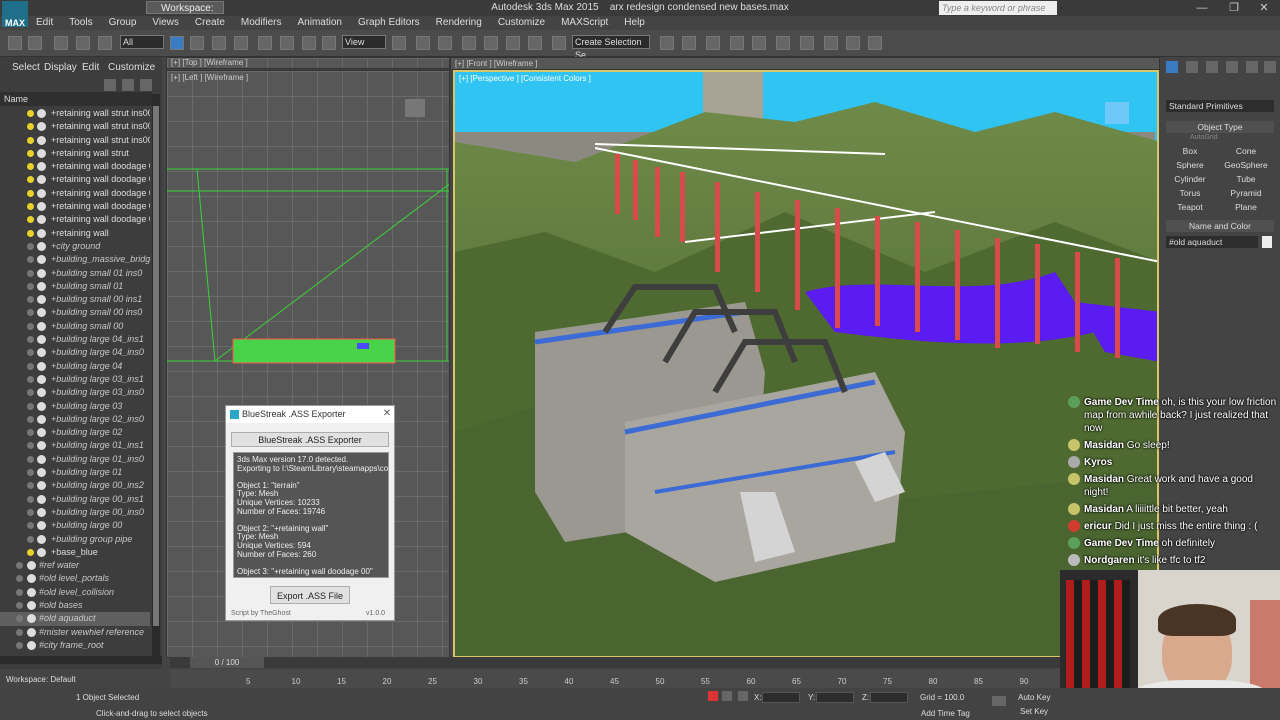 The width and height of the screenshot is (1280, 720). Describe the element at coordinates (1220, 226) in the screenshot. I see `name-color-rollout: Name and Color` at that location.